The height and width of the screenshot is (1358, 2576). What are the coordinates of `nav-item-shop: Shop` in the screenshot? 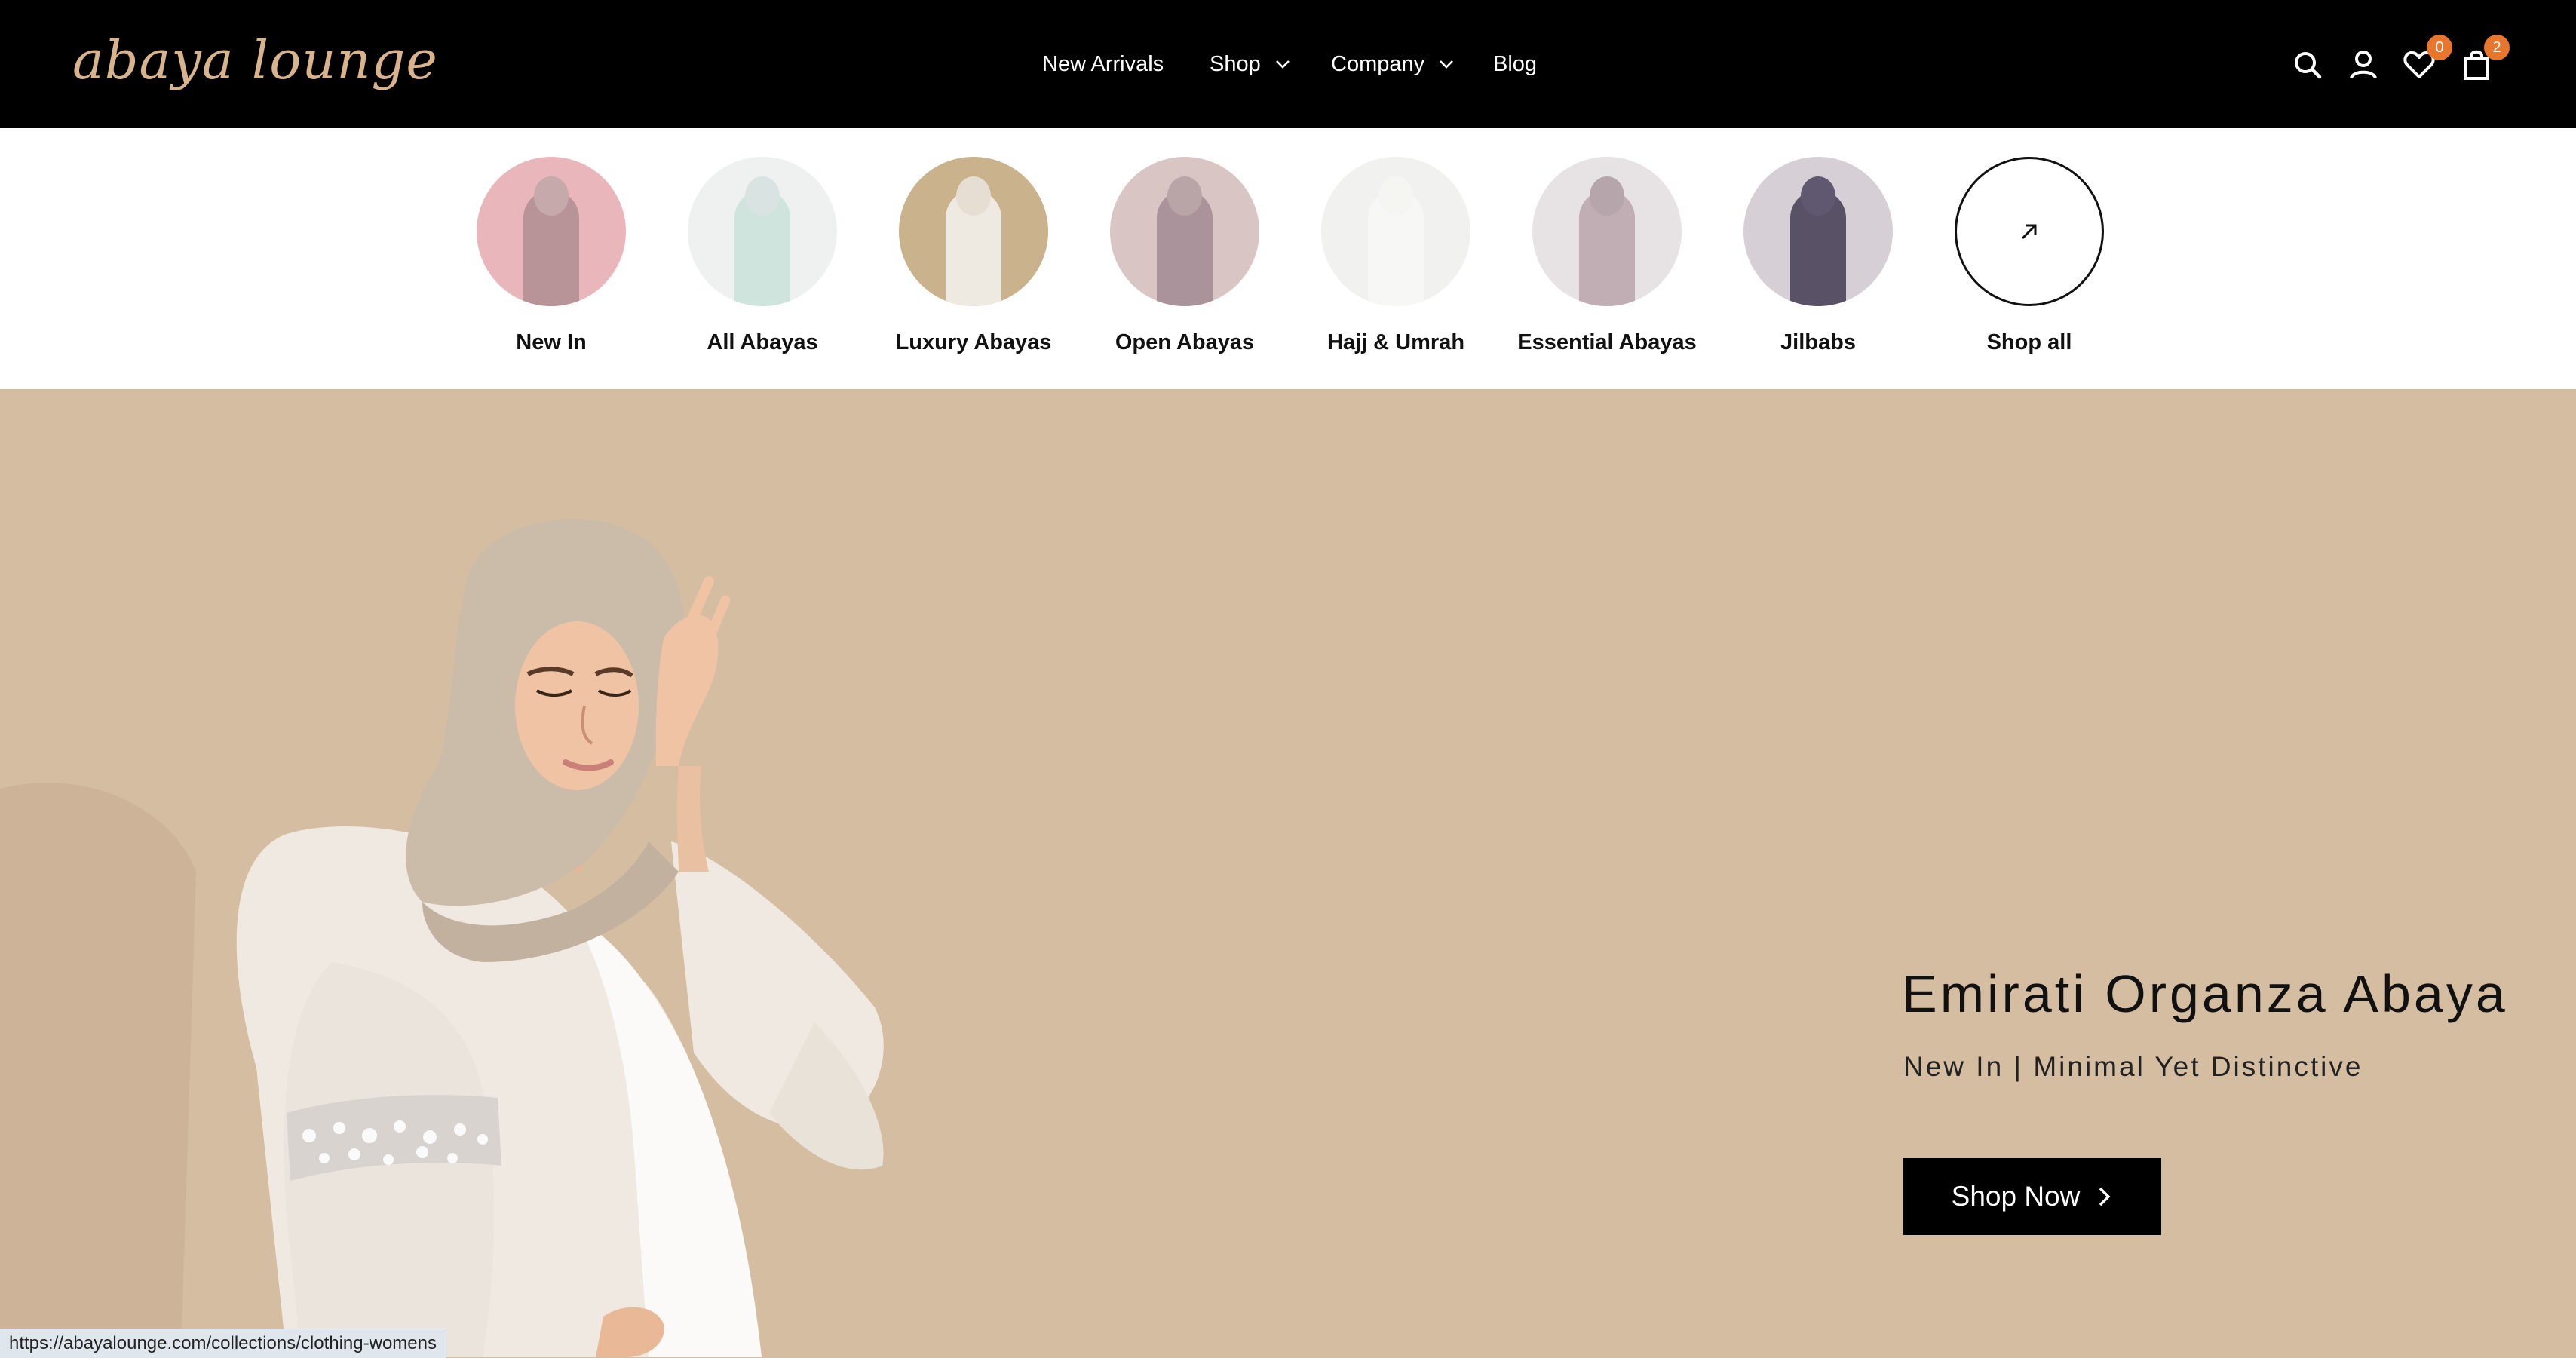 It's located at (1250, 64).